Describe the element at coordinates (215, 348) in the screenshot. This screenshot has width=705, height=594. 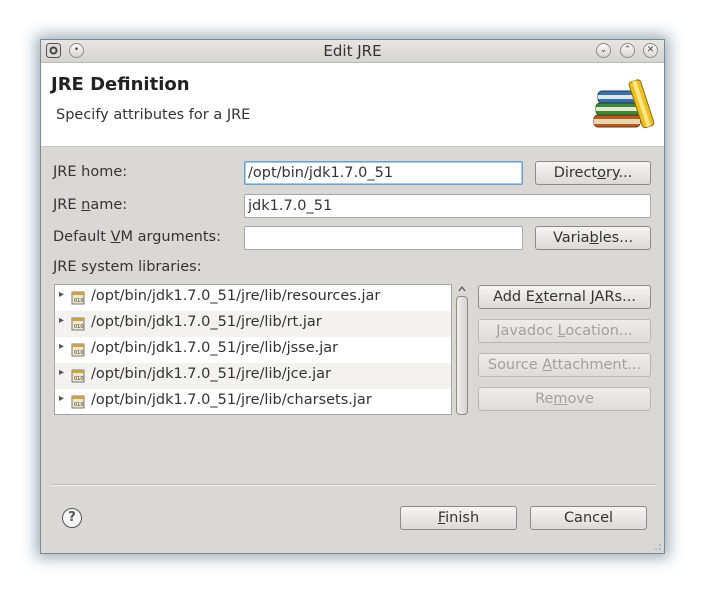
I see `library-path: /opt/bin/jdk1.7.0_51/jre/lib/jsse.jar` at that location.